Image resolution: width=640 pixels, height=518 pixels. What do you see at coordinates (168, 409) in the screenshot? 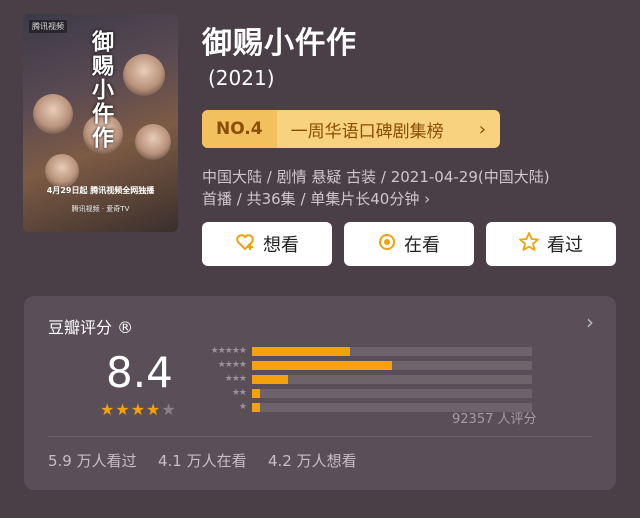
I see `star-half-icon: ★` at bounding box center [168, 409].